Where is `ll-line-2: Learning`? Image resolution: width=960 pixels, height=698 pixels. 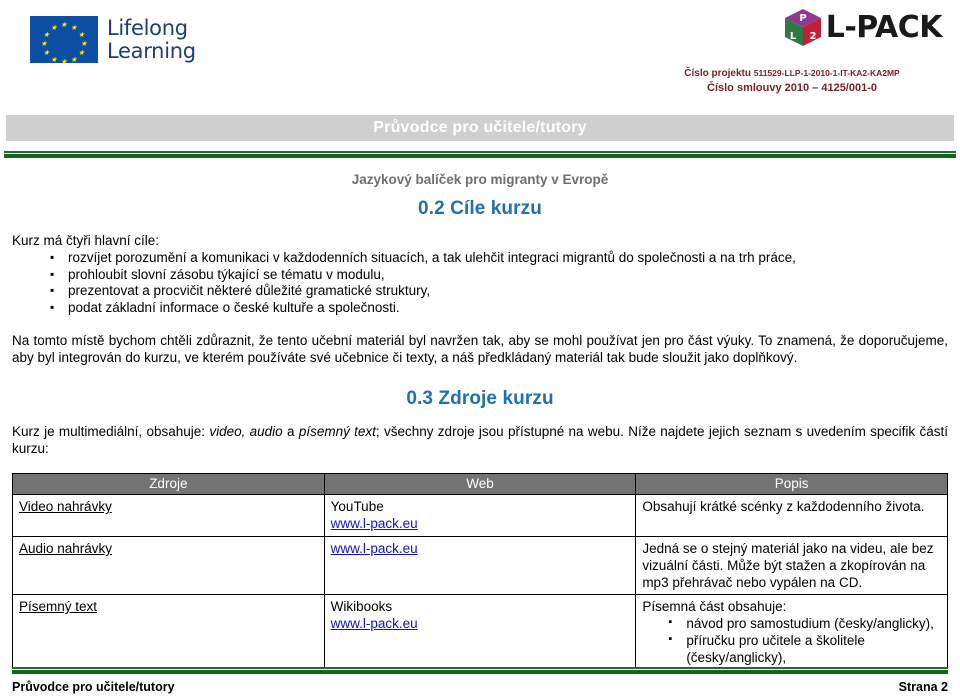 ll-line-2: Learning is located at coordinates (151, 50).